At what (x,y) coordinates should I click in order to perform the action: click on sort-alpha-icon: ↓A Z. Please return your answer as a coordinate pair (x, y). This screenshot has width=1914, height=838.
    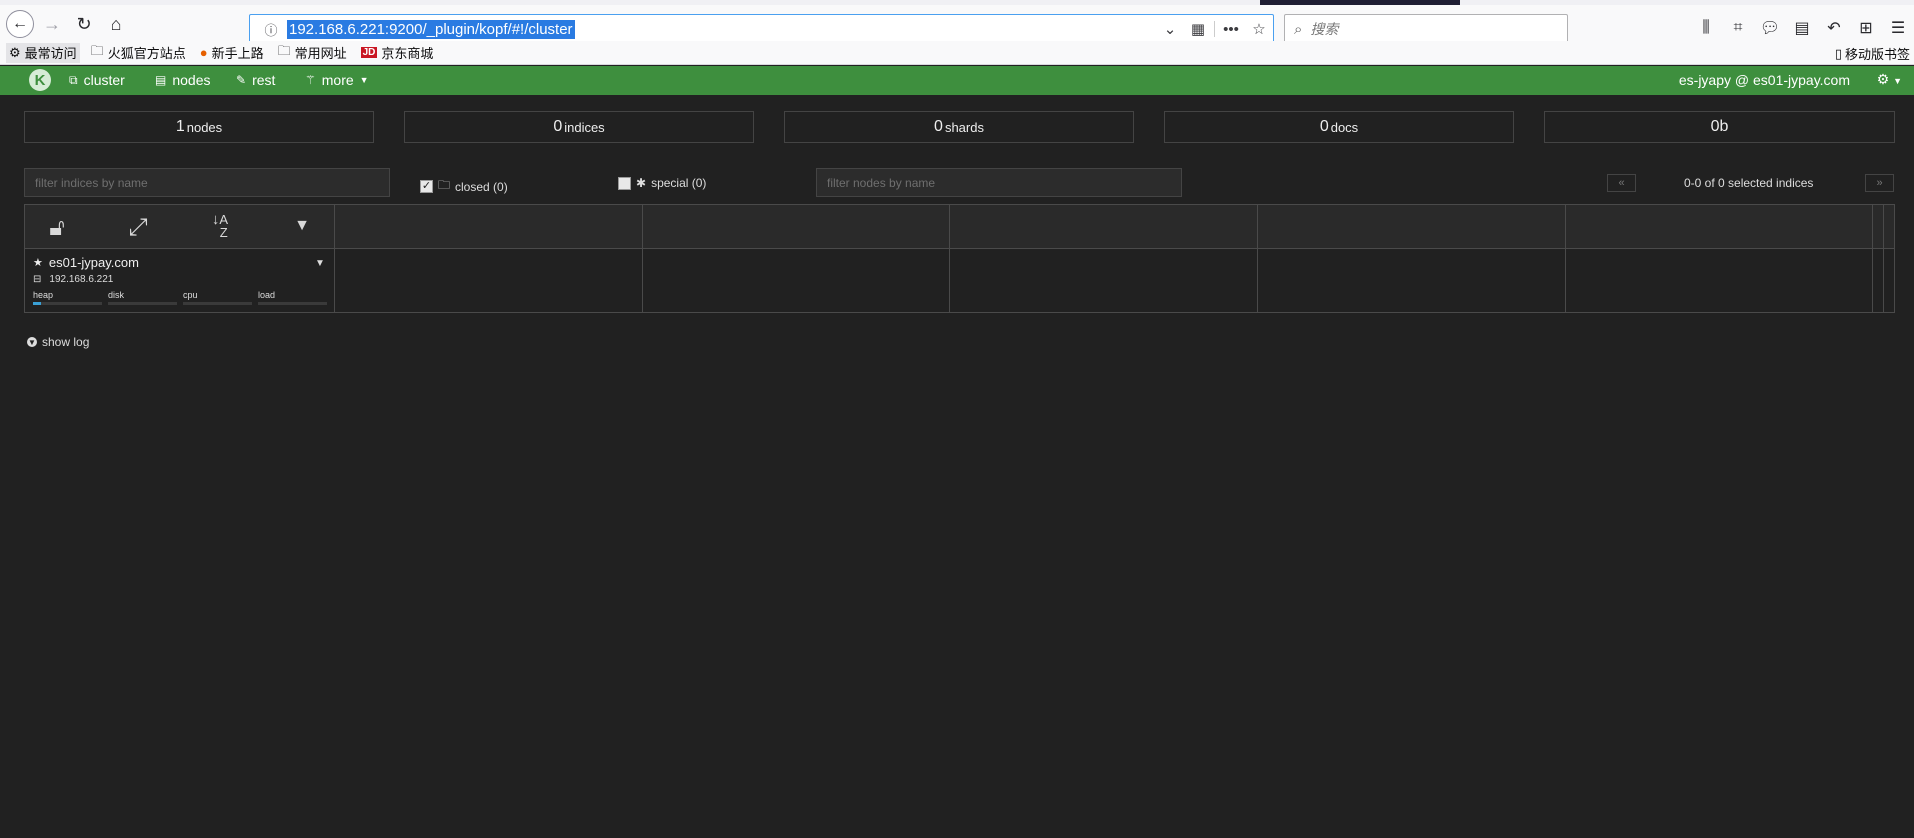
    Looking at the image, I should click on (220, 225).